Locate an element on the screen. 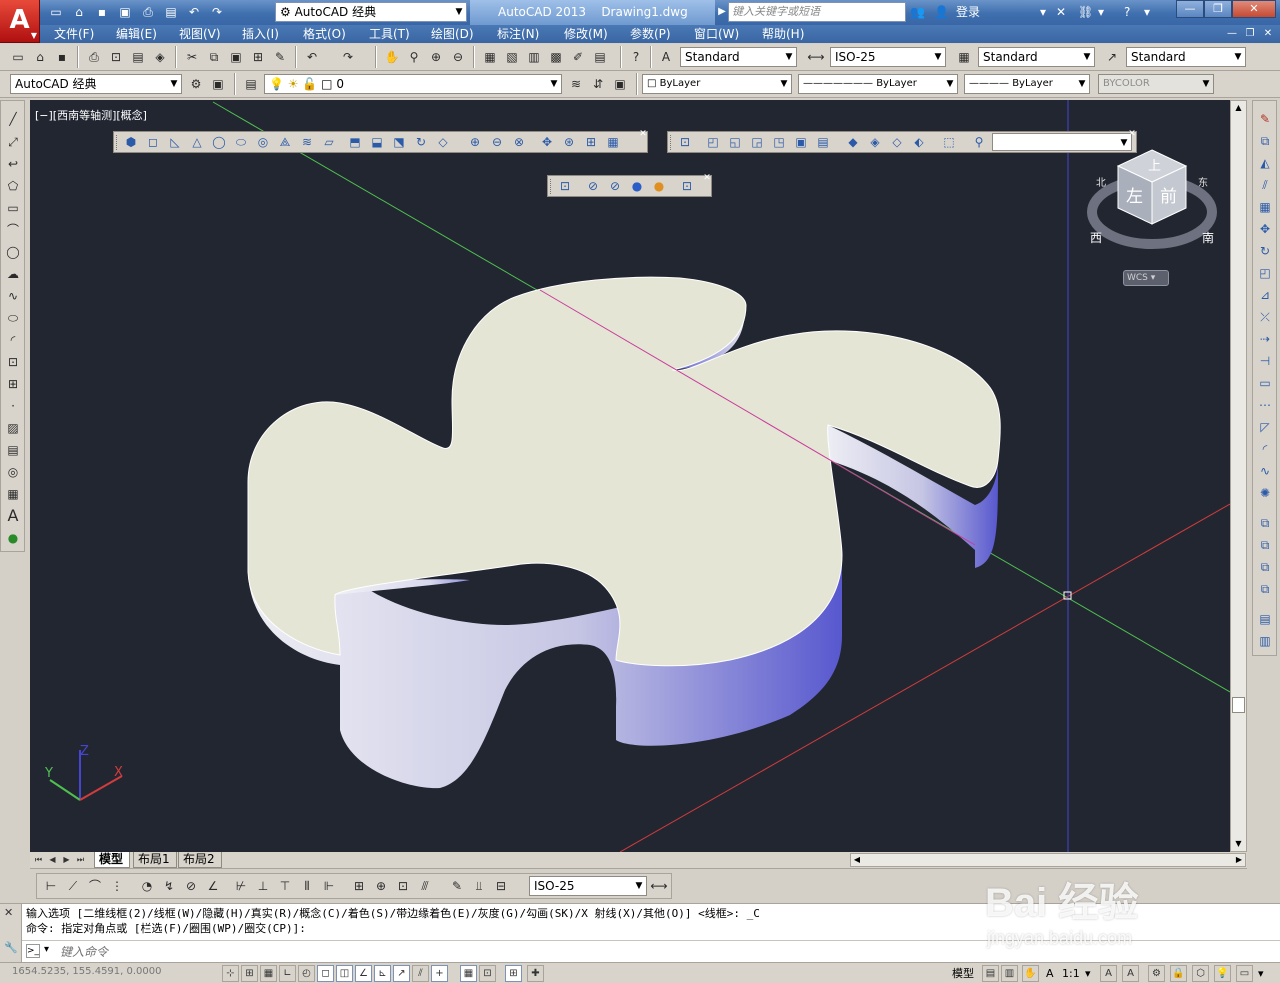 The image size is (1280, 983). zoom-window-icon: ⊕ is located at coordinates (436, 57).